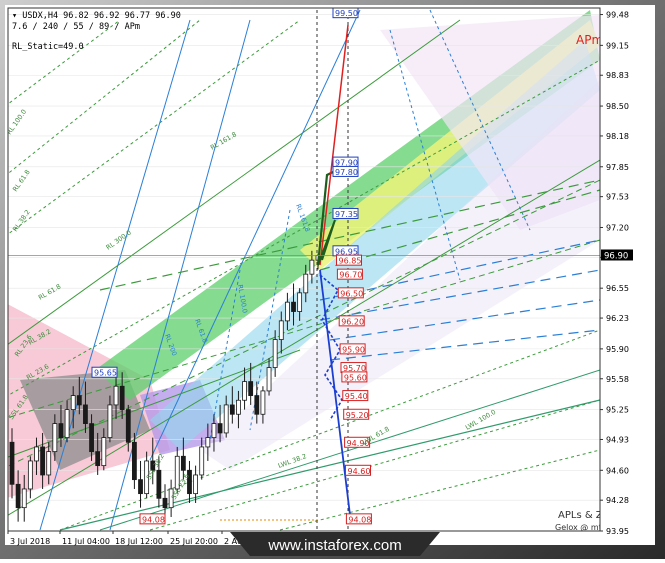 This screenshot has height=563, width=665. Describe the element at coordinates (617, 136) in the screenshot. I see `y-tick-label: 98.18` at that location.